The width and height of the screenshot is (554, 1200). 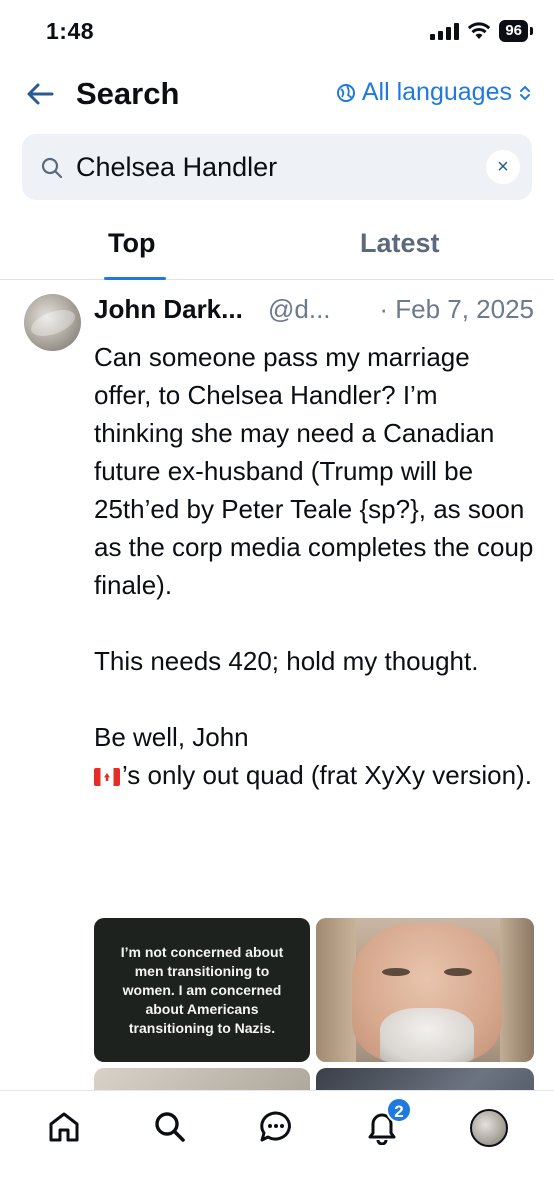 What do you see at coordinates (277, 246) in the screenshot?
I see `search-tabs: Top Latest` at bounding box center [277, 246].